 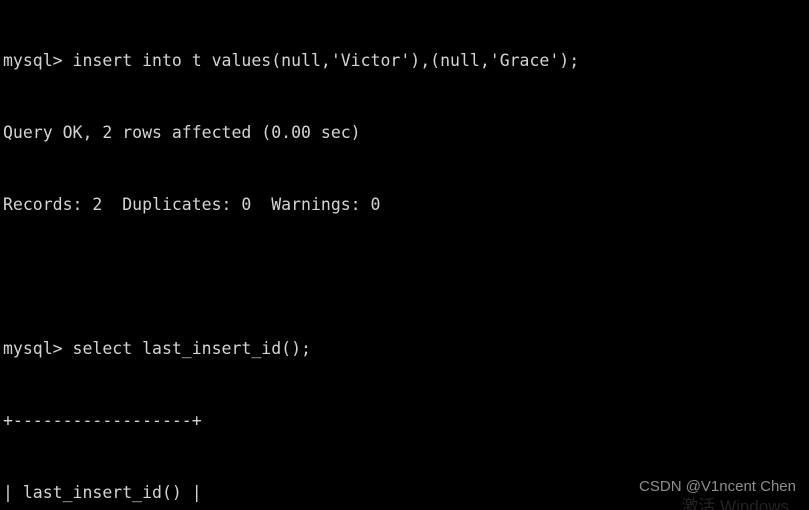 I want to click on terminal-line: +------------------+, so click(x=102, y=420).